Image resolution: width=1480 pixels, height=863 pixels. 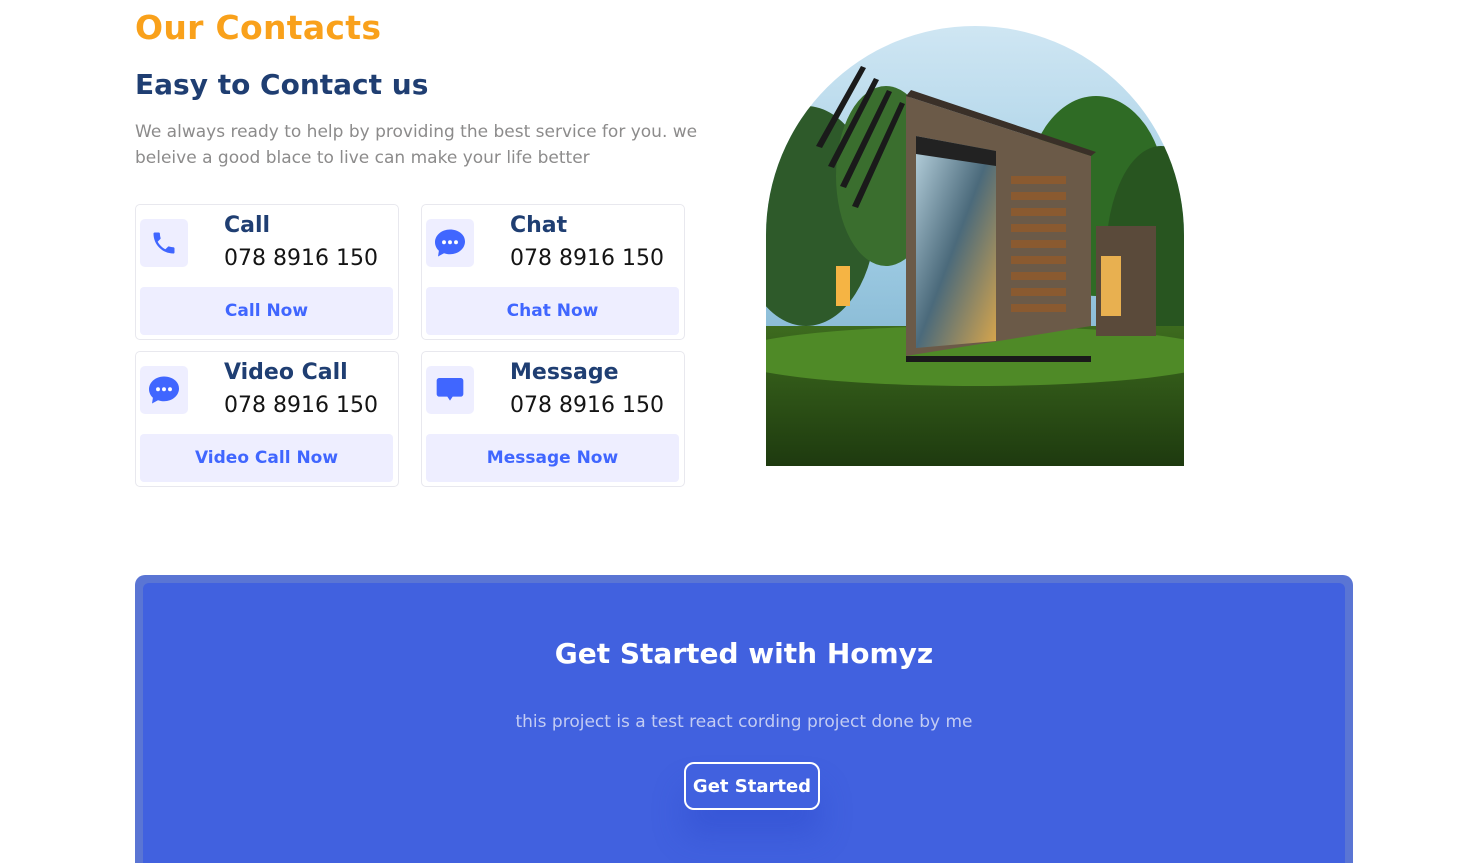 I want to click on contact-card-message: Message 078 8916 150 Message Now, so click(x=553, y=419).